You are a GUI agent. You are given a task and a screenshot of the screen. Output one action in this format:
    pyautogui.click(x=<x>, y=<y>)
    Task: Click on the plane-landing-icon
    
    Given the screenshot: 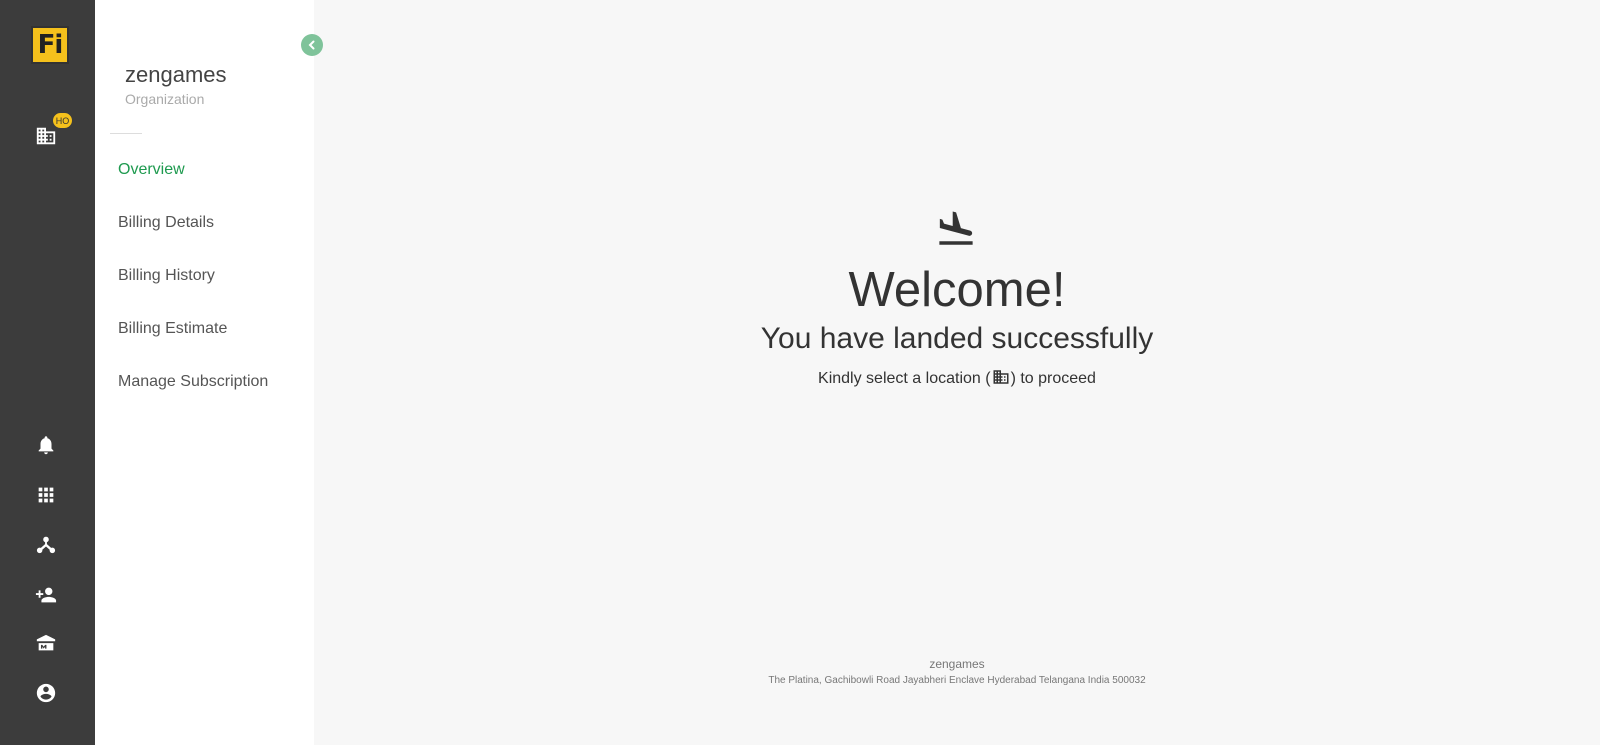 What is the action you would take?
    pyautogui.click(x=956, y=229)
    